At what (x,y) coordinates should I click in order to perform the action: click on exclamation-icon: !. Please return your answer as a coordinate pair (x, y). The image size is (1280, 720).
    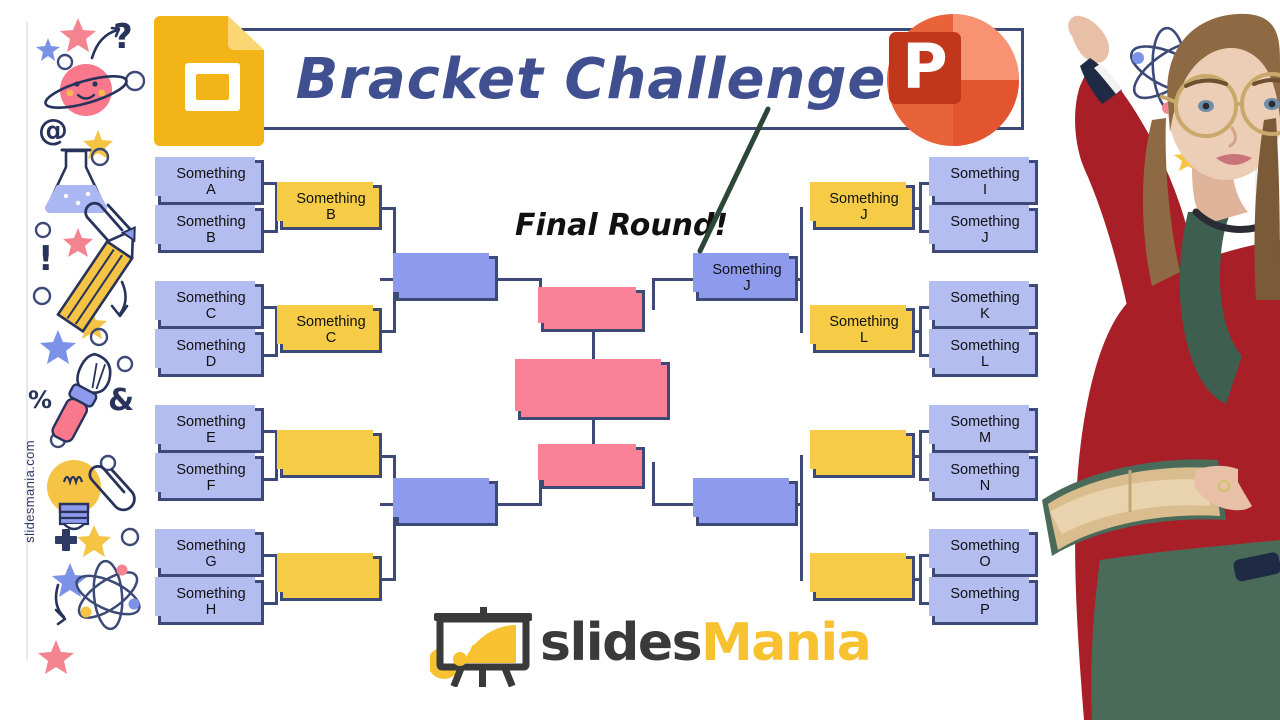
    Looking at the image, I should click on (46, 259).